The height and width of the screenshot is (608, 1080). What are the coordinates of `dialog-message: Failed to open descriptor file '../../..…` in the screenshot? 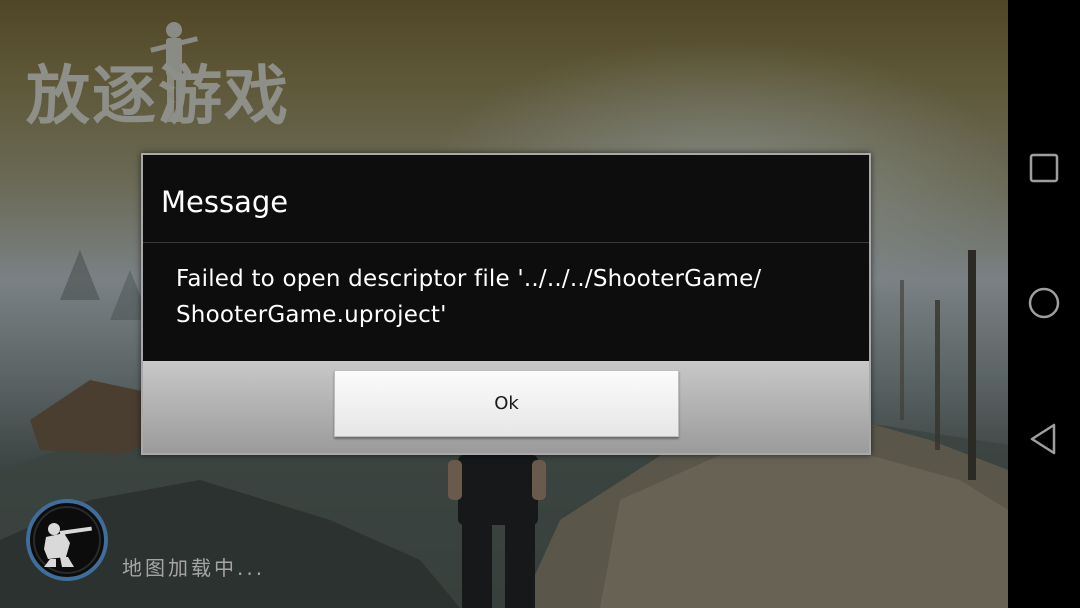 It's located at (469, 297).